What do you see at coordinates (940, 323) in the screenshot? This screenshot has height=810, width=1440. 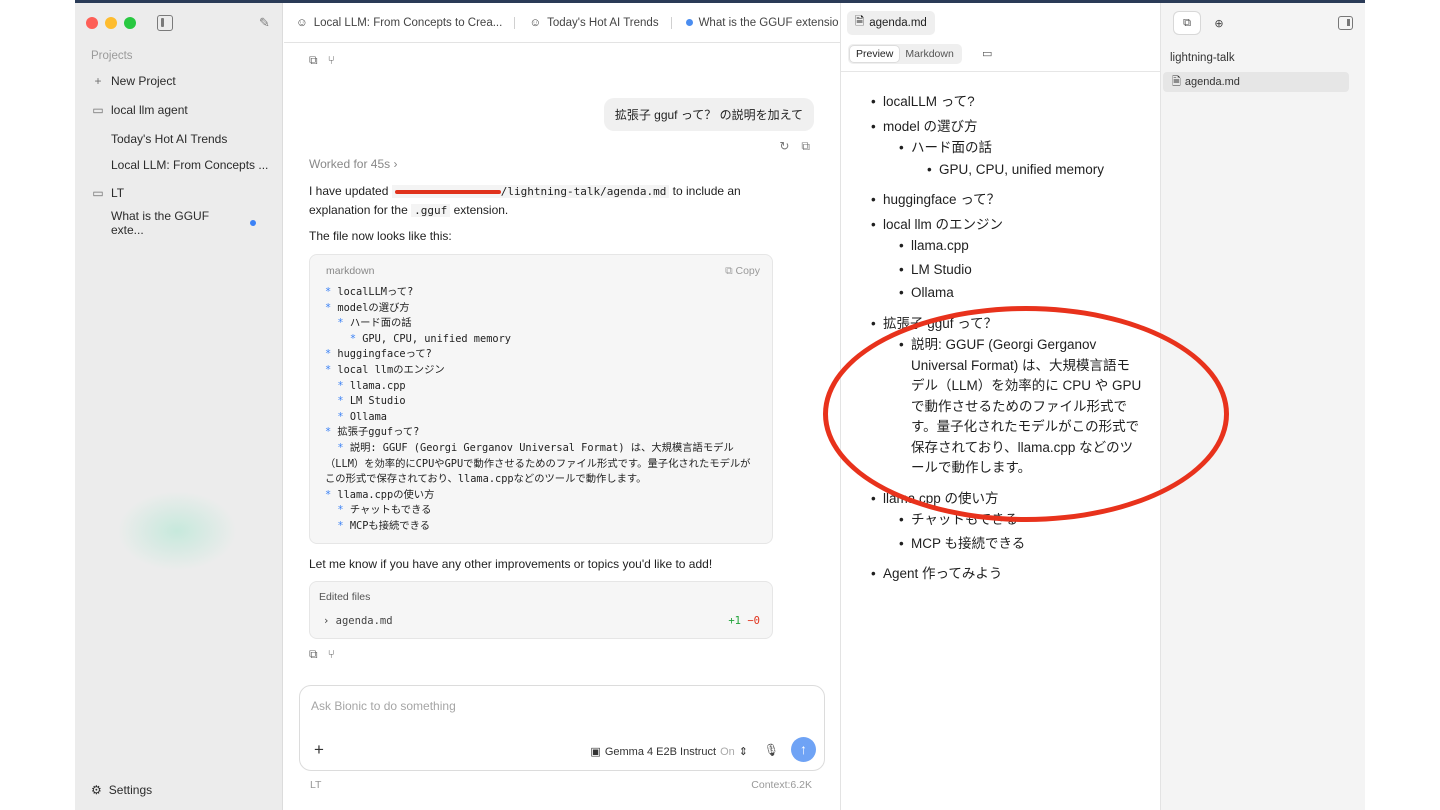 I see `list-item-text: 拡張子 gguf って？` at bounding box center [940, 323].